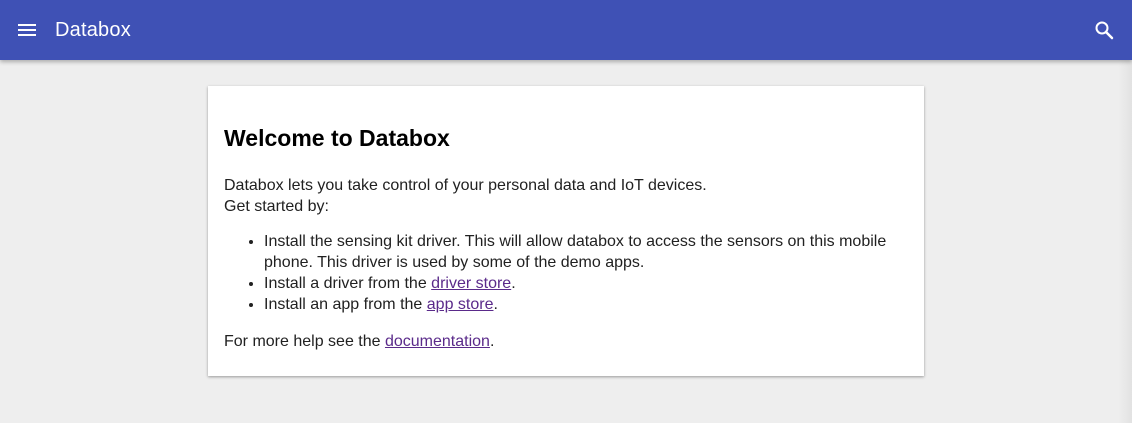 The image size is (1132, 423). I want to click on page-title: Welcome to Databox, so click(337, 138).